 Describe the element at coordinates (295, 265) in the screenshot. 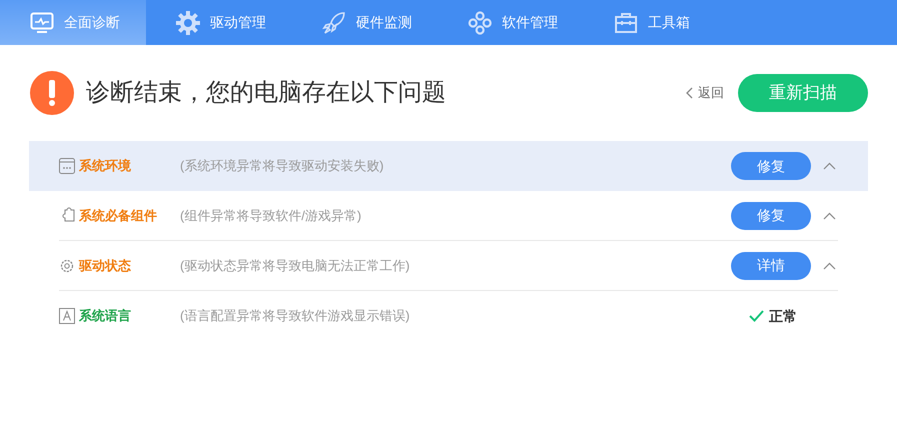

I see `item-description: (驱动状态异常将导致电脑无法正常工作)` at that location.